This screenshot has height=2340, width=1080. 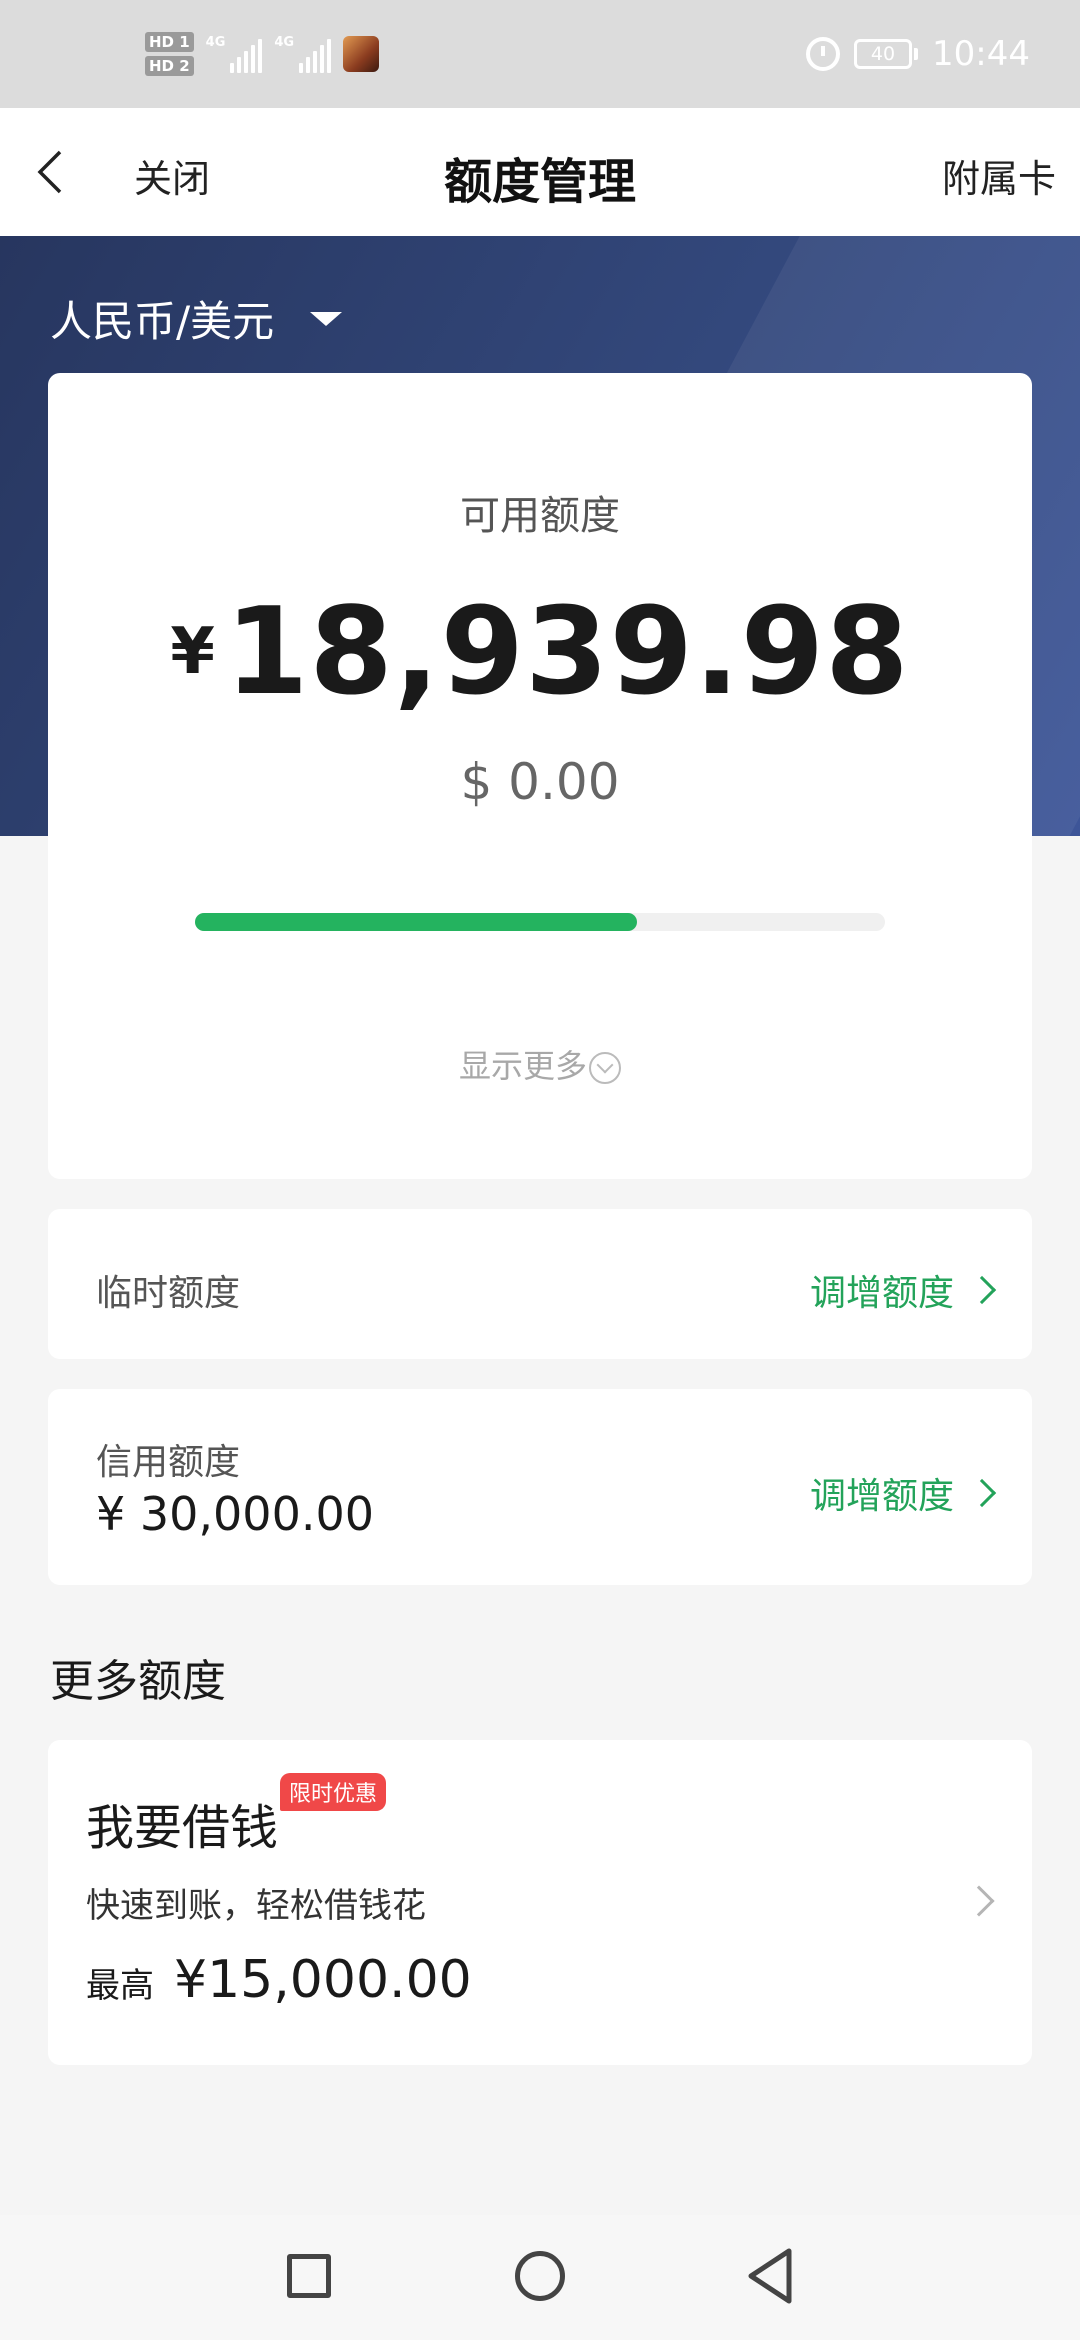 I want to click on clock: 10:44, so click(x=981, y=54).